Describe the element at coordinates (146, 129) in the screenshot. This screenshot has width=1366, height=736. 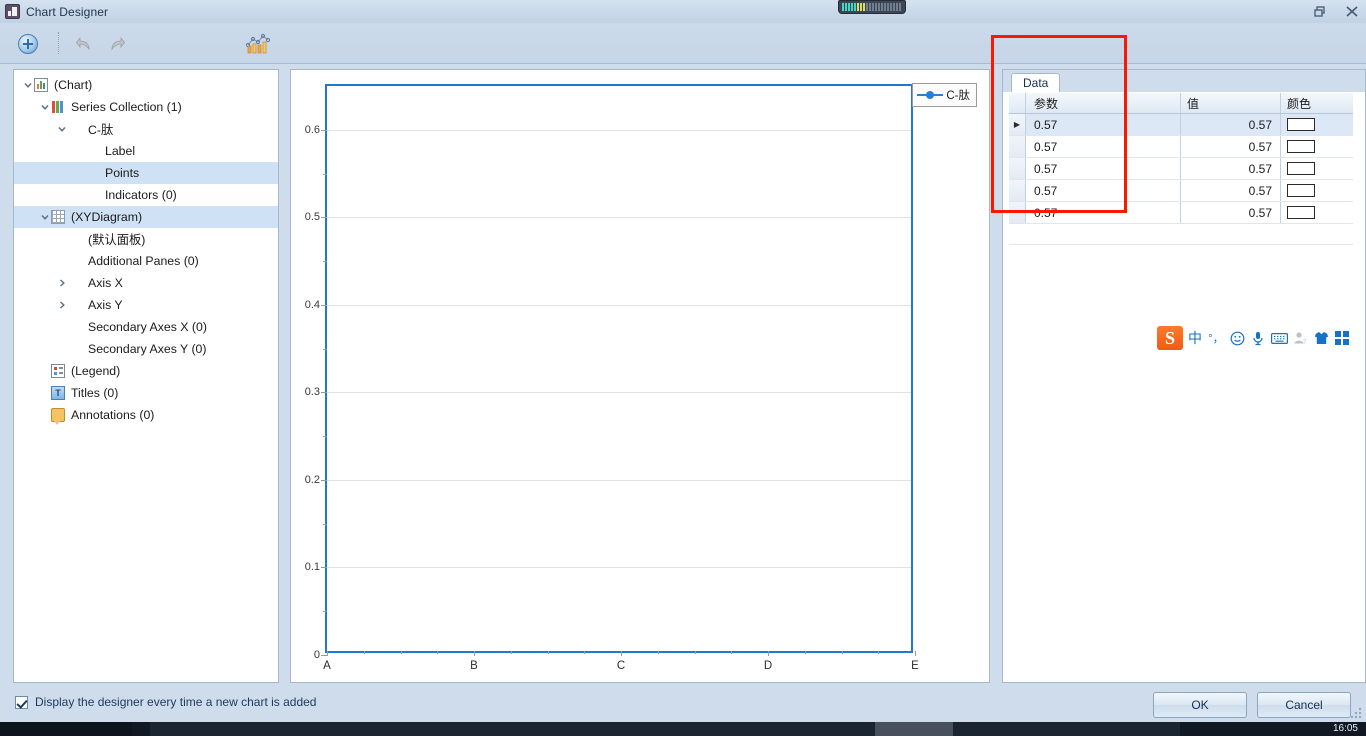
I see `tree-item-c: C-肽` at that location.